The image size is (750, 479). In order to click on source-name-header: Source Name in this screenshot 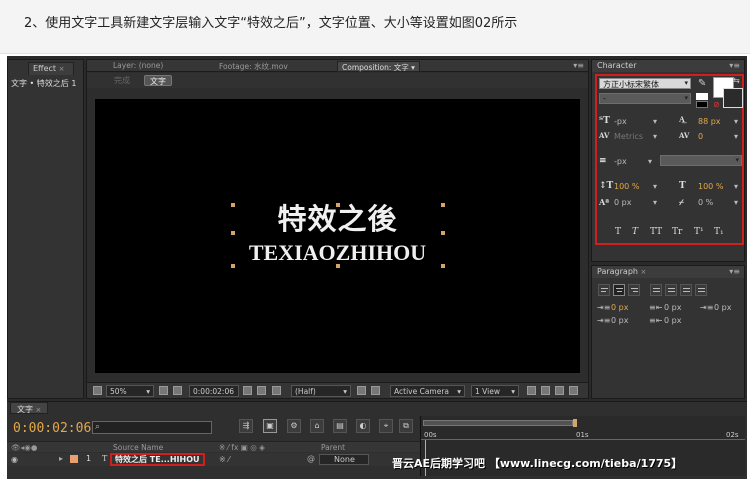, I will do `click(138, 447)`.